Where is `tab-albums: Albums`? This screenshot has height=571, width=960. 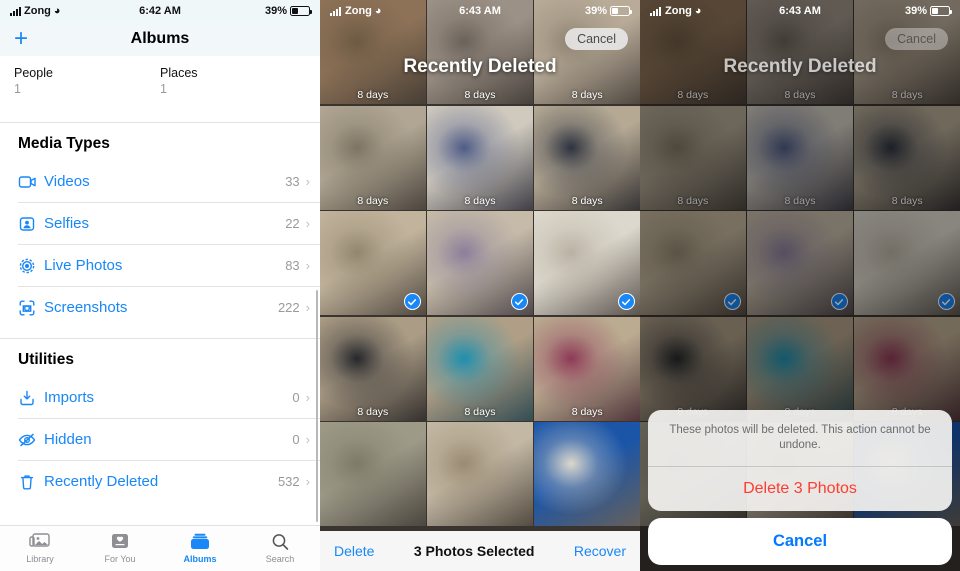 tab-albums: Albums is located at coordinates (200, 548).